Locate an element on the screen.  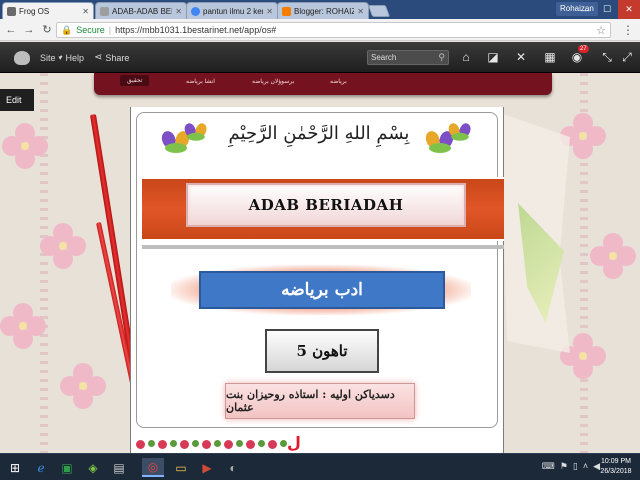
minimize-icon: — is located at coordinates (585, 9).